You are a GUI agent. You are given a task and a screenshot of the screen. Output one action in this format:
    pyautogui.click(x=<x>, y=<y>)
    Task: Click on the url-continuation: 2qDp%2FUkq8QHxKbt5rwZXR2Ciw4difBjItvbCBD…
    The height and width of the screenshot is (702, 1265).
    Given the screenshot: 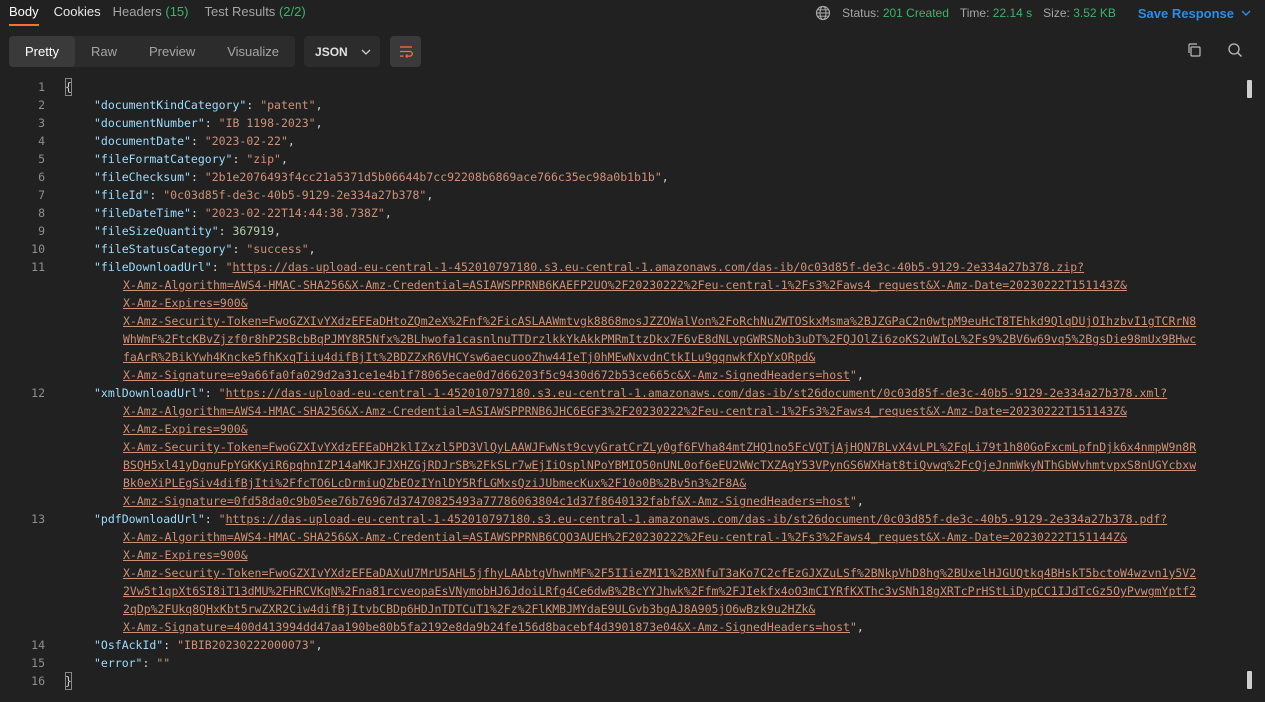 What is the action you would take?
    pyautogui.click(x=469, y=609)
    